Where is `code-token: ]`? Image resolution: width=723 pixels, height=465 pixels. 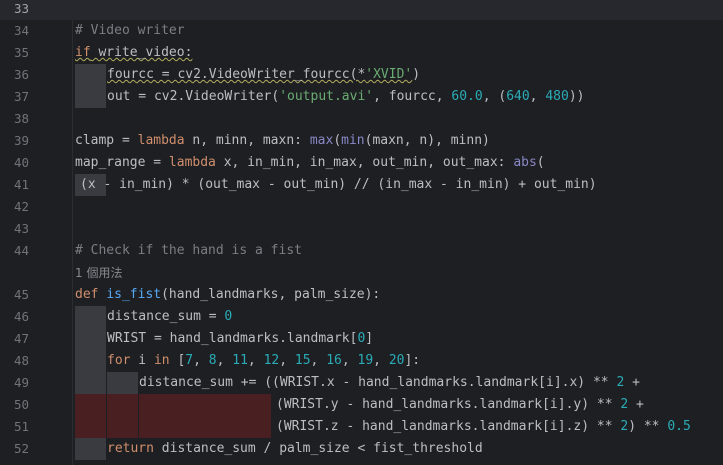 code-token: ] is located at coordinates (369, 338).